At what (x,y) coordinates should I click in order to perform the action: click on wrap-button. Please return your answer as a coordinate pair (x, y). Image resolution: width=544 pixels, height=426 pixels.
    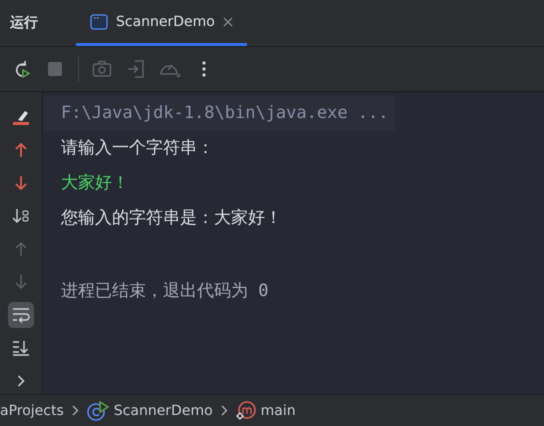
    Looking at the image, I should click on (21, 315).